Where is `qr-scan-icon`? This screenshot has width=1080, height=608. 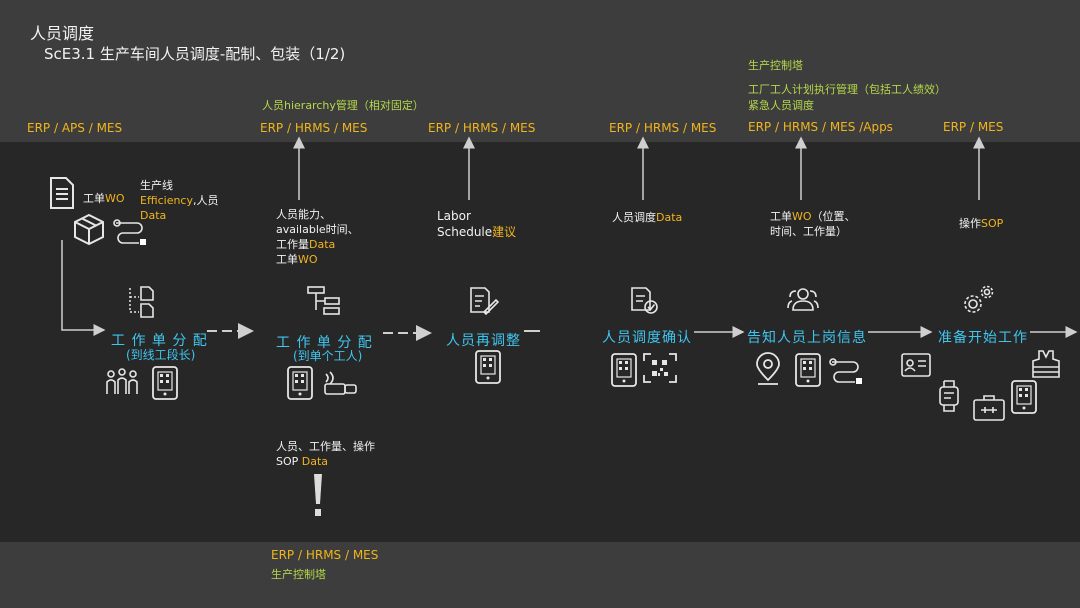 qr-scan-icon is located at coordinates (660, 368).